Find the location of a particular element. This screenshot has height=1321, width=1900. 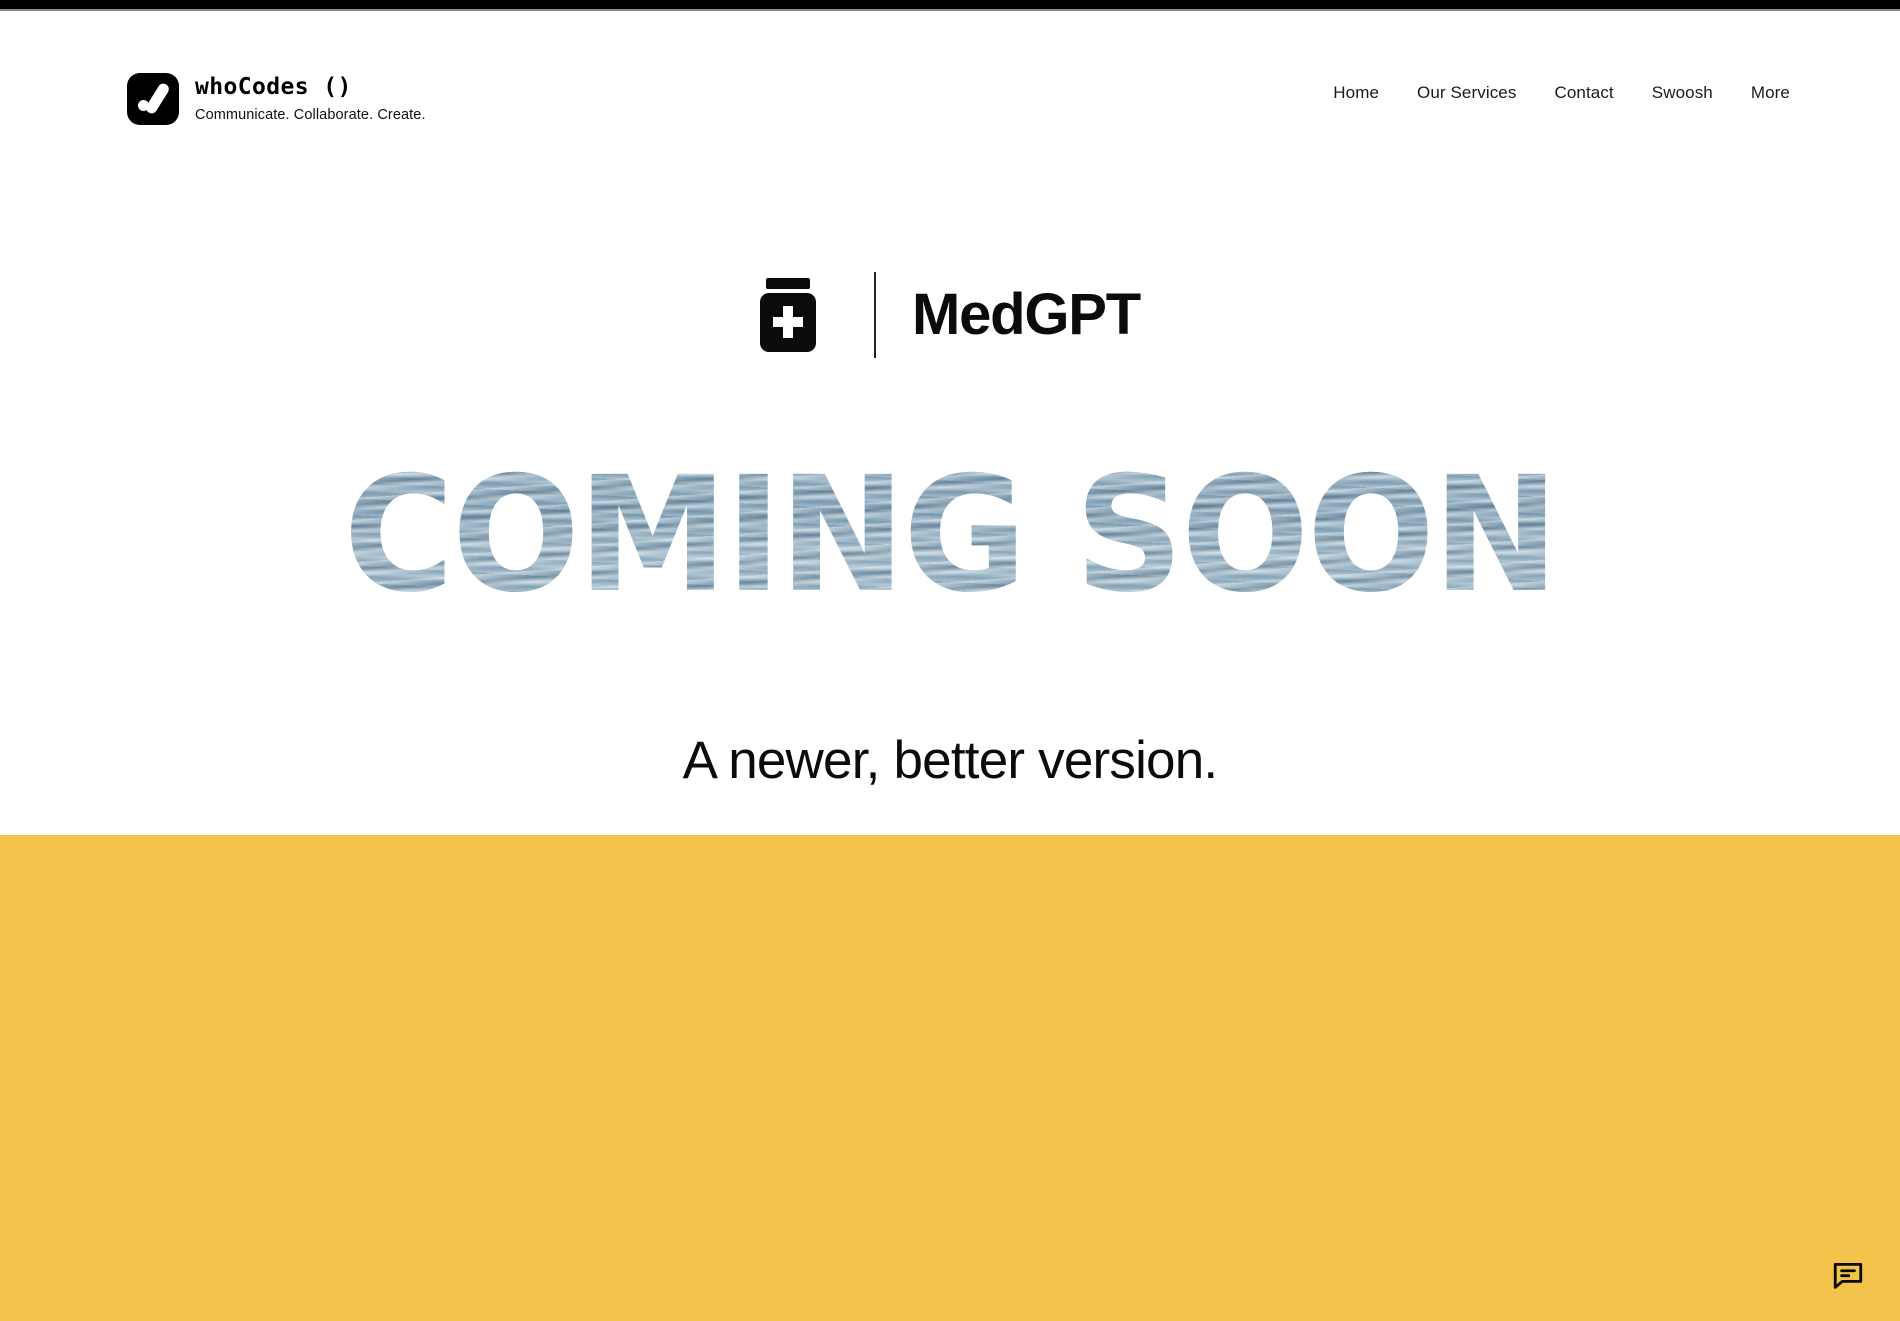

medicine-bottle-icon is located at coordinates (787, 315).